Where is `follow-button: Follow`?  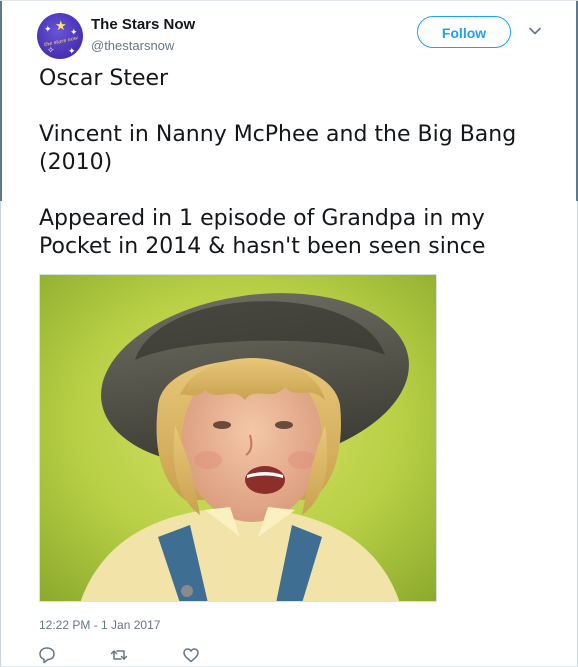
follow-button: Follow is located at coordinates (464, 32).